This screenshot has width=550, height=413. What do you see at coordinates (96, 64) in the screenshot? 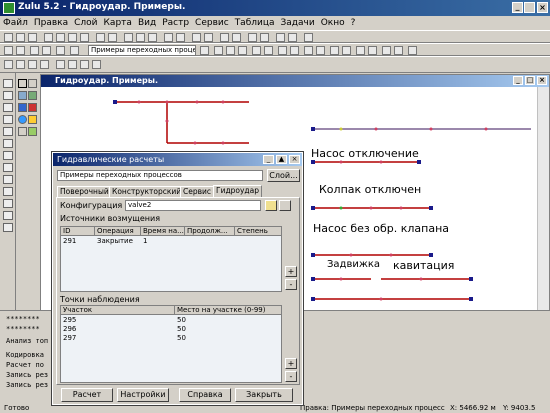
I see `nav-cancel-icon` at bounding box center [96, 64].